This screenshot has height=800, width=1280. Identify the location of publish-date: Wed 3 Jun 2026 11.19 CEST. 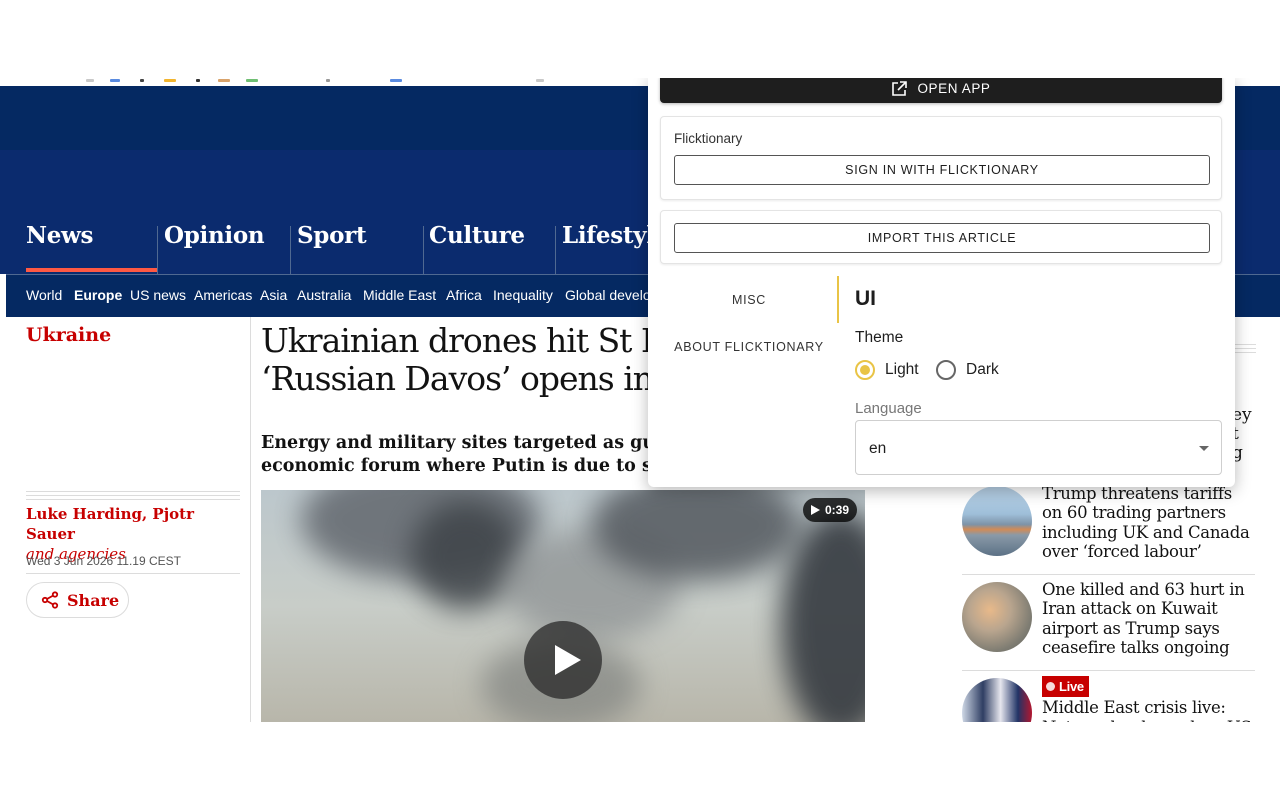
(103, 561).